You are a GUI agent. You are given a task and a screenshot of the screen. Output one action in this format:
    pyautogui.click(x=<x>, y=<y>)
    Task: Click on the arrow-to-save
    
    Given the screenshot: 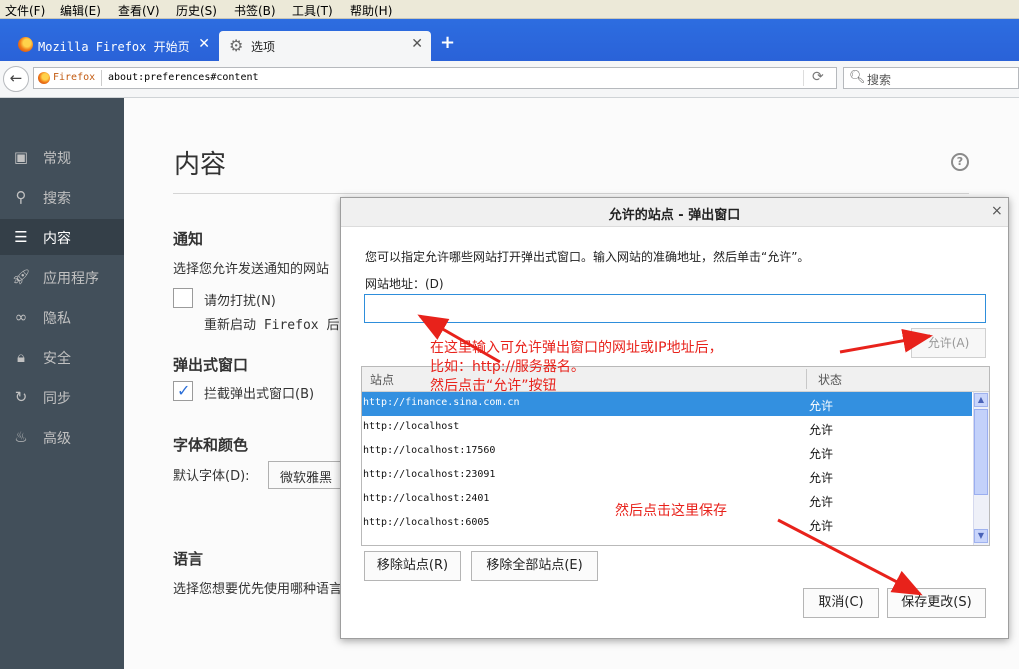 What is the action you would take?
    pyautogui.click(x=850, y=557)
    